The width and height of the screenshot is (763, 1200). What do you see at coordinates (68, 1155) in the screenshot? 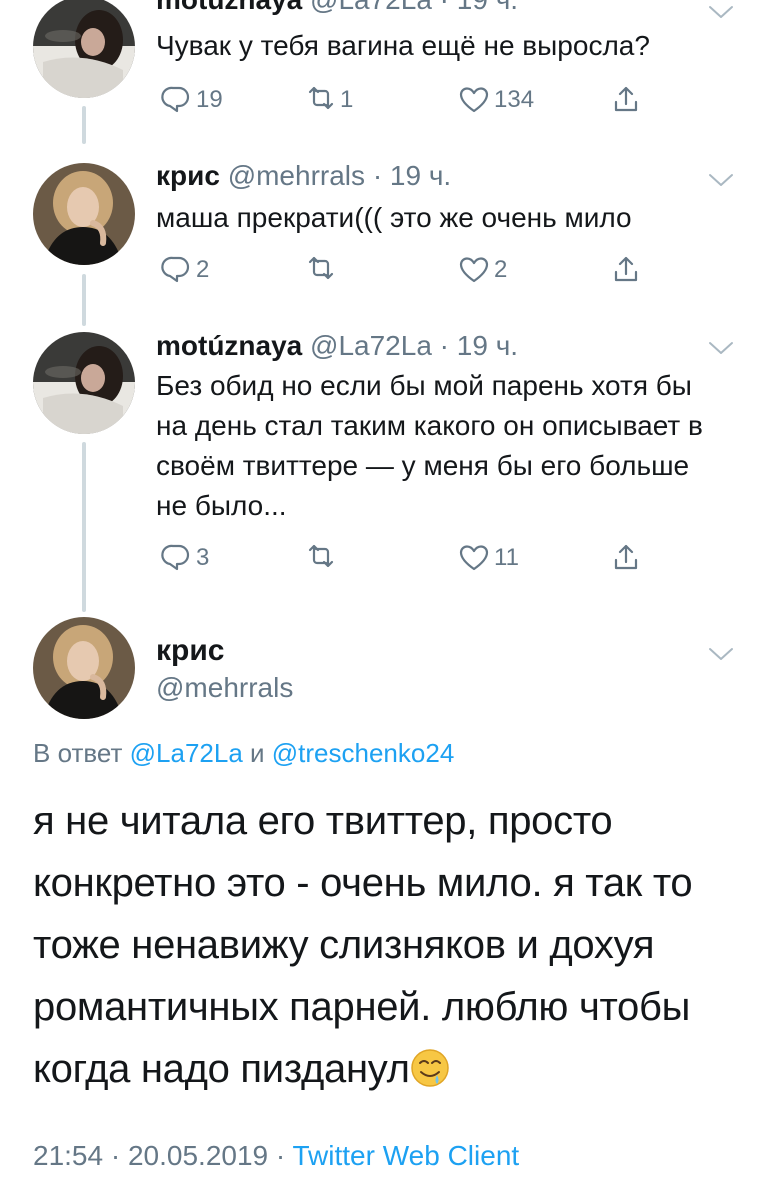
I see `tweet-time: 21:54` at bounding box center [68, 1155].